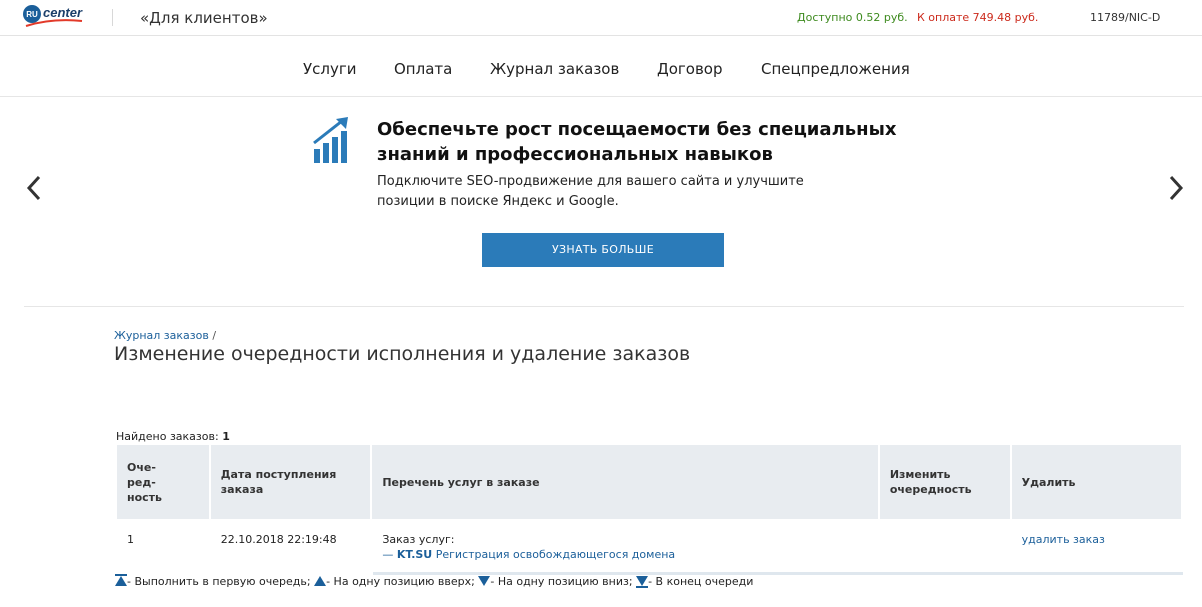  What do you see at coordinates (290, 482) in the screenshot?
I see `column-header-date: Дата поступления заказа` at bounding box center [290, 482].